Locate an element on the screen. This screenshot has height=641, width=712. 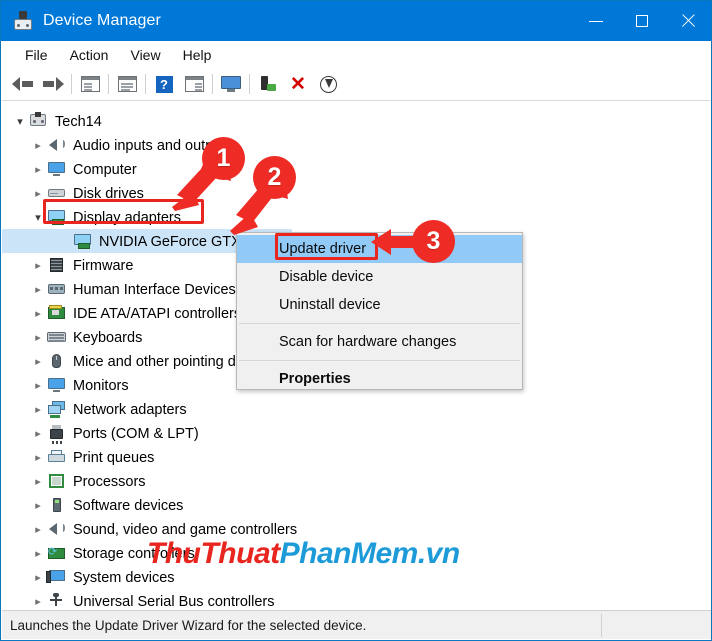
firmware-icon is located at coordinates (56, 265).